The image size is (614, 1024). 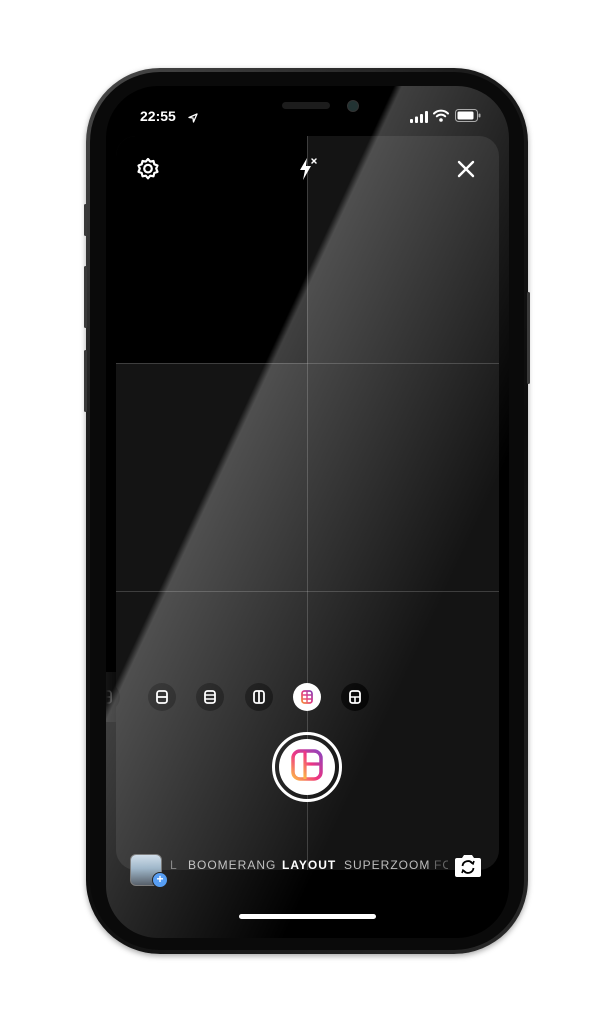 What do you see at coordinates (528, 338) in the screenshot?
I see `side-button` at bounding box center [528, 338].